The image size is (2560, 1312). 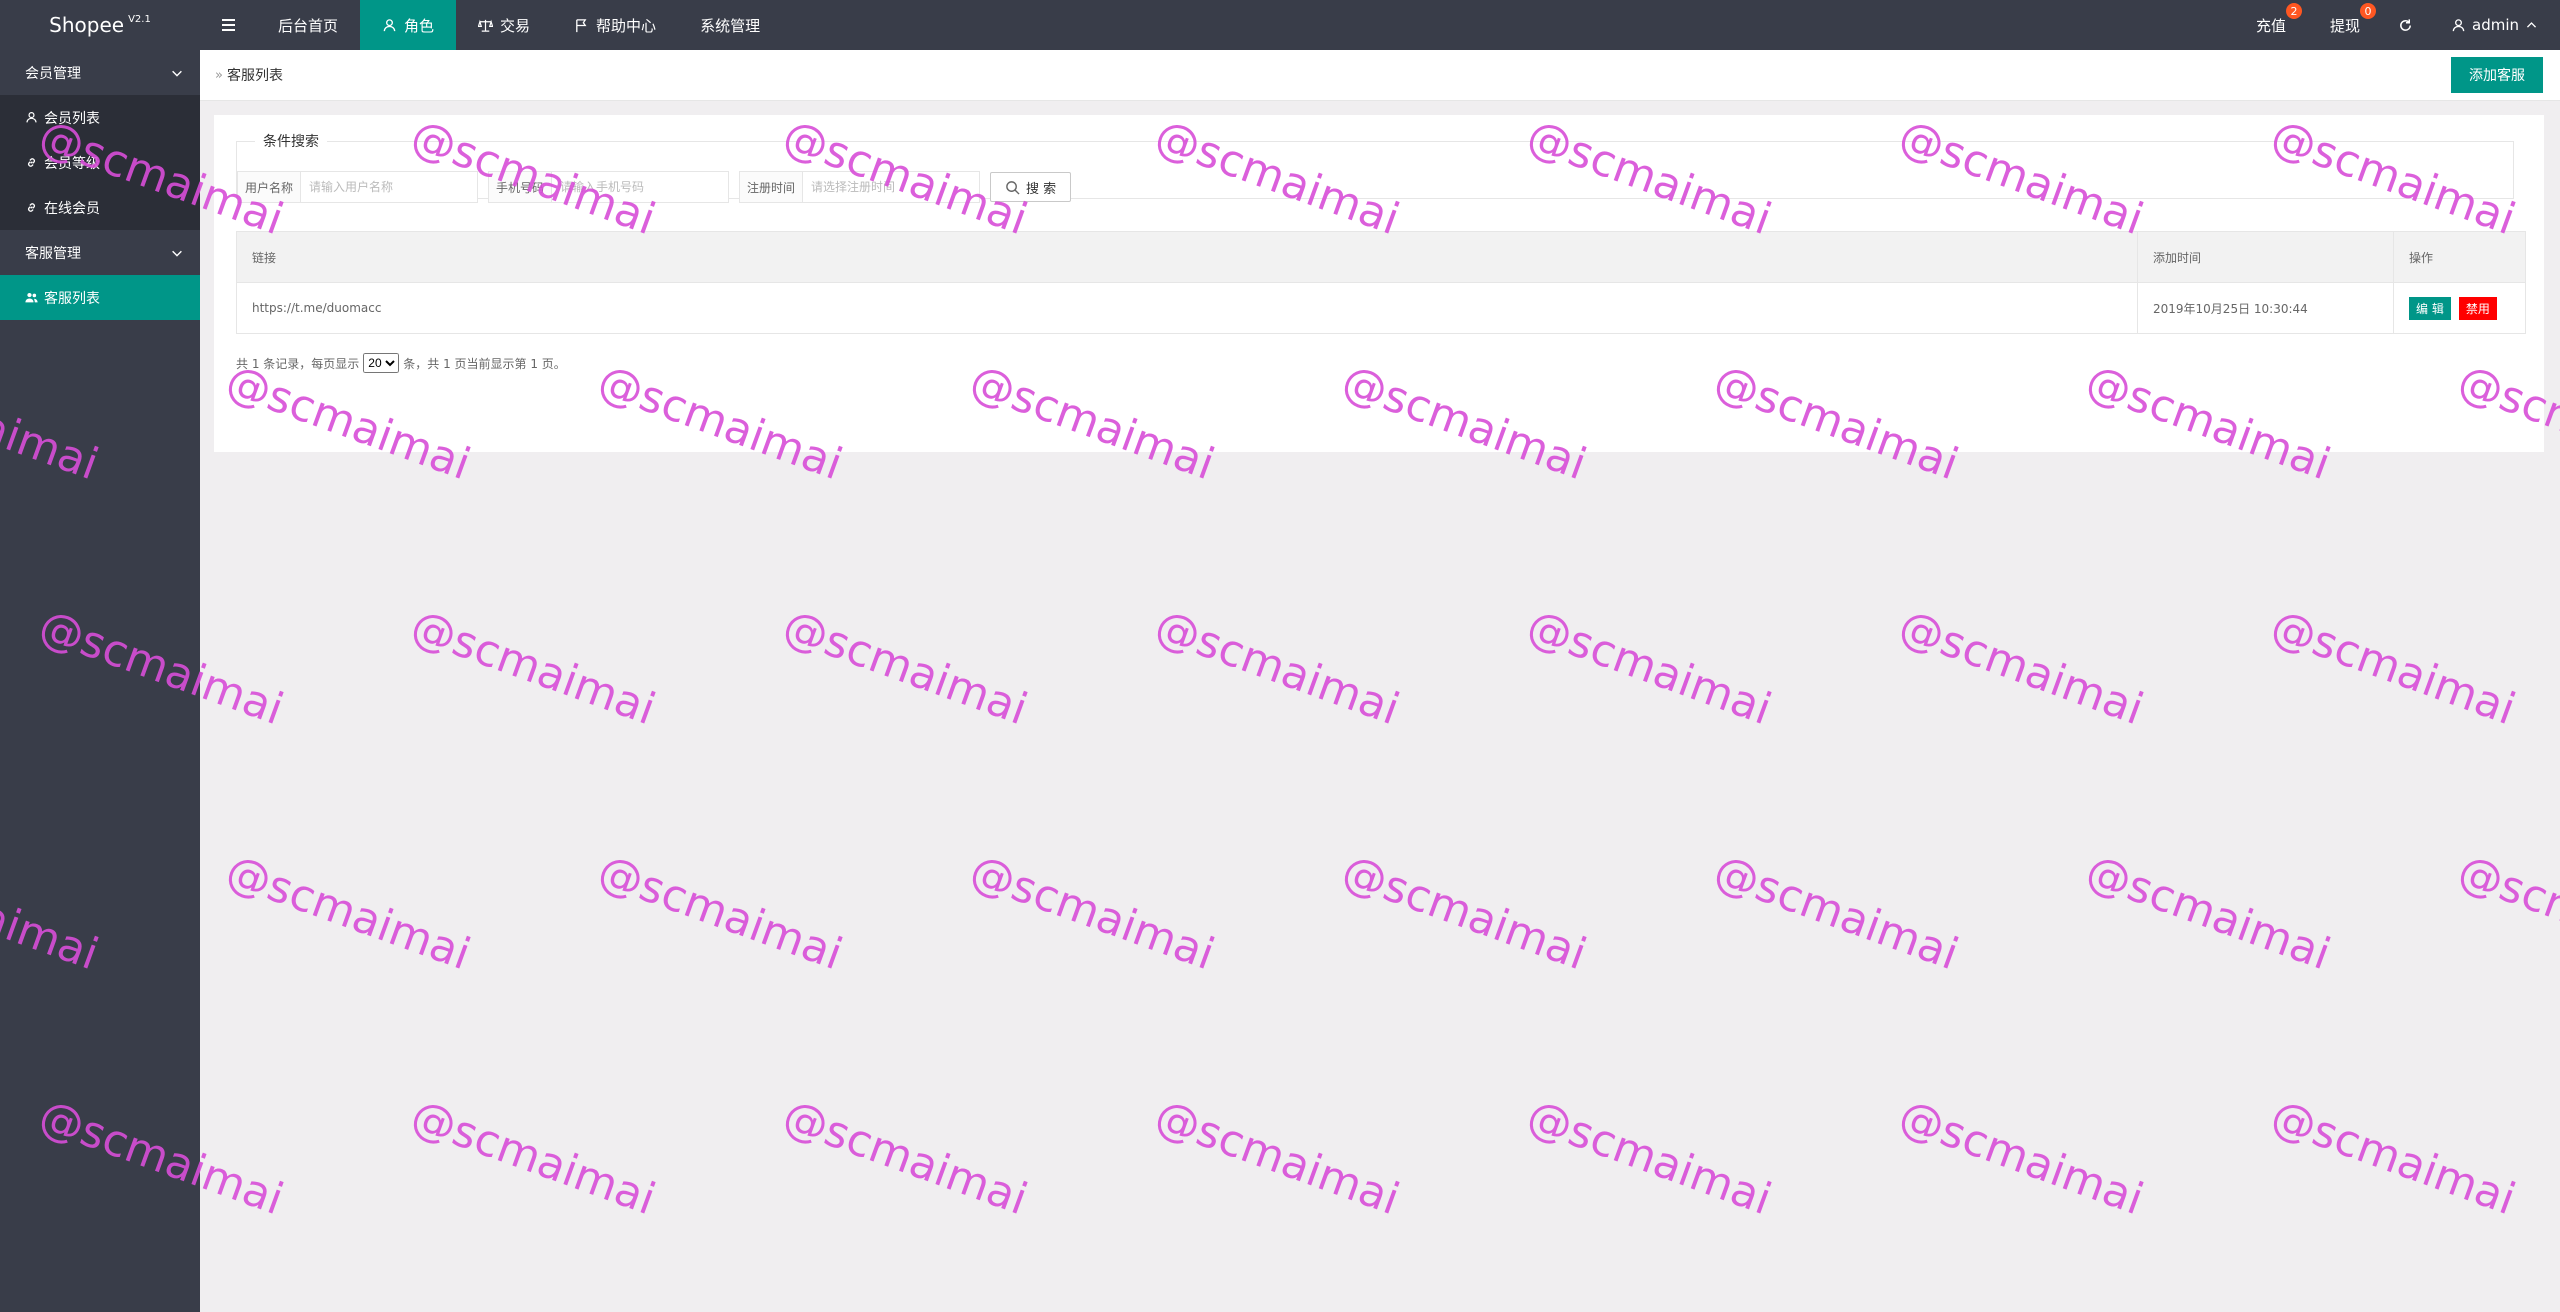 What do you see at coordinates (298, 363) in the screenshot?
I see `pager-prefix: 共 1 条记录，每页显示` at bounding box center [298, 363].